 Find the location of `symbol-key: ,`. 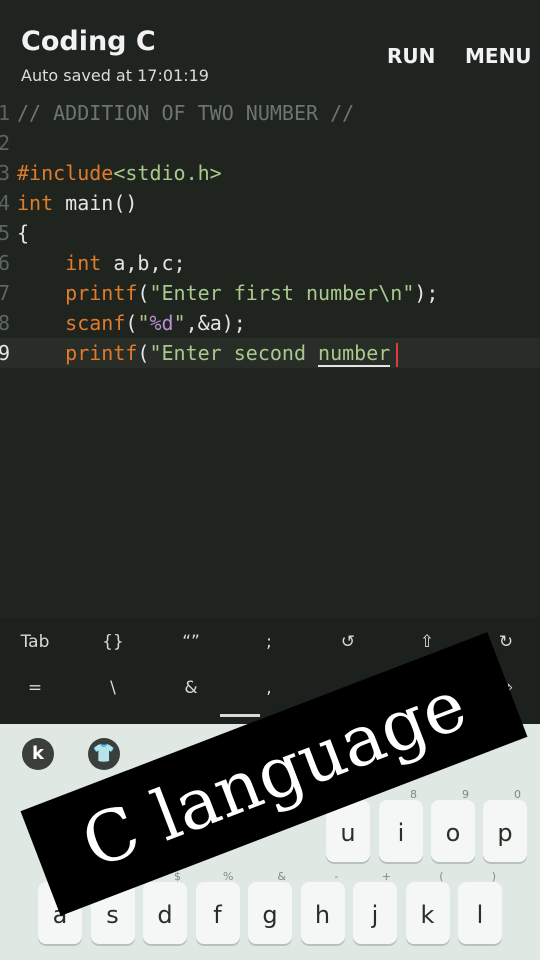

symbol-key: , is located at coordinates (269, 688).